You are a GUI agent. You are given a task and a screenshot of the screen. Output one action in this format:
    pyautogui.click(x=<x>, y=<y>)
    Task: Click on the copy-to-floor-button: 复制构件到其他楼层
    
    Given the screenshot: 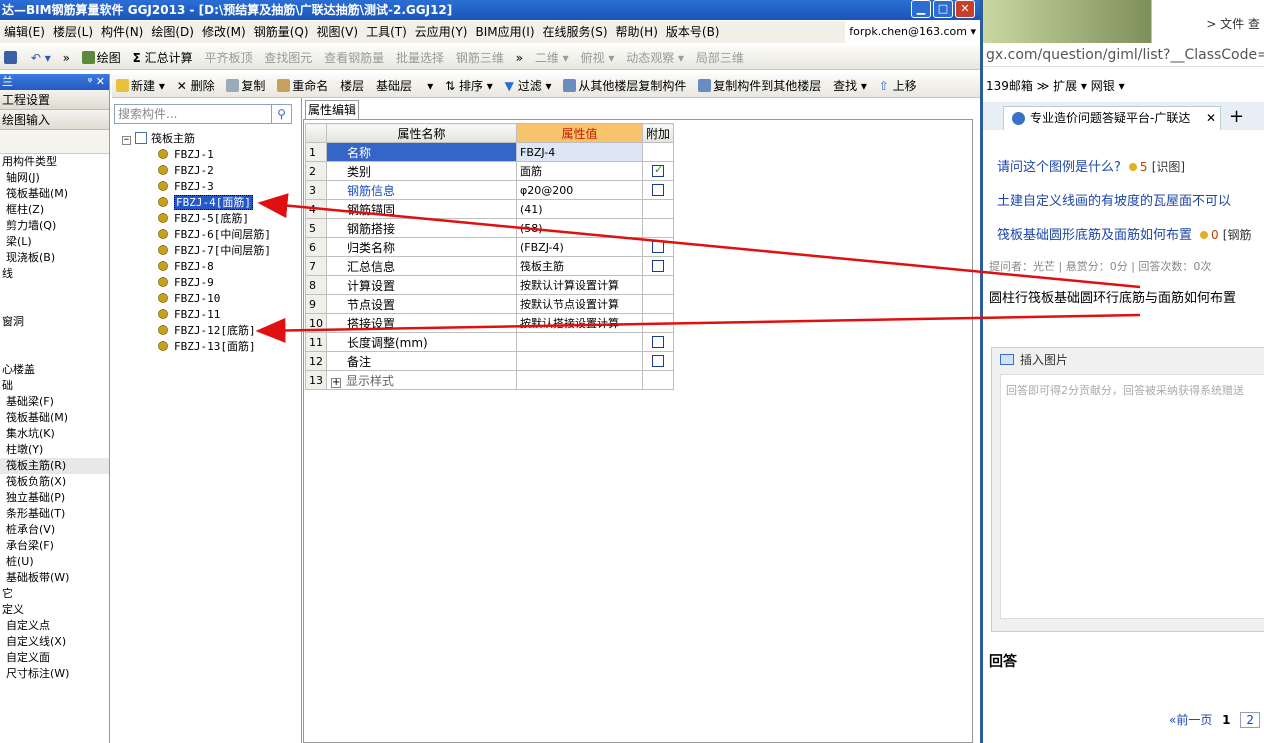 What is the action you would take?
    pyautogui.click(x=759, y=86)
    